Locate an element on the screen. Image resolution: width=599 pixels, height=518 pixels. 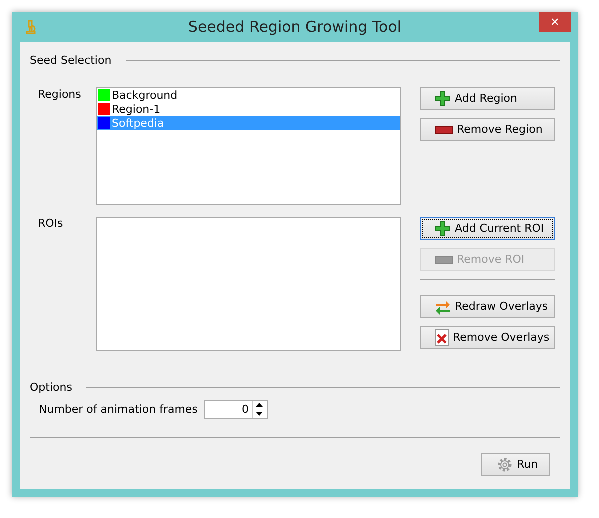
list-item: Background is located at coordinates (248, 95).